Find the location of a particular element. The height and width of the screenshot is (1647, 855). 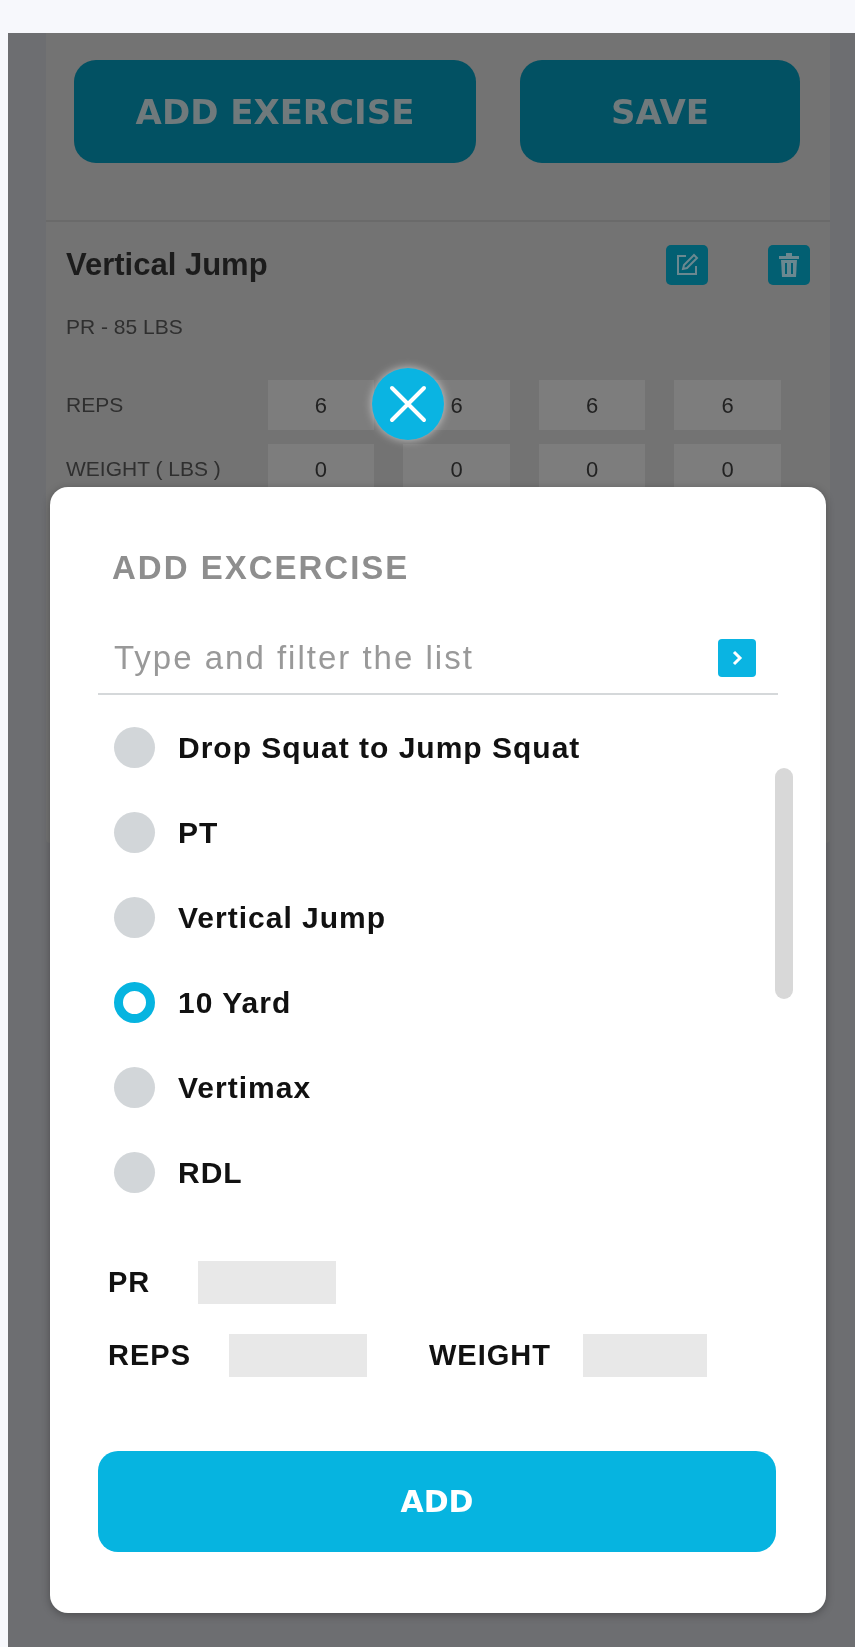

option-label: RDL is located at coordinates (210, 1172).